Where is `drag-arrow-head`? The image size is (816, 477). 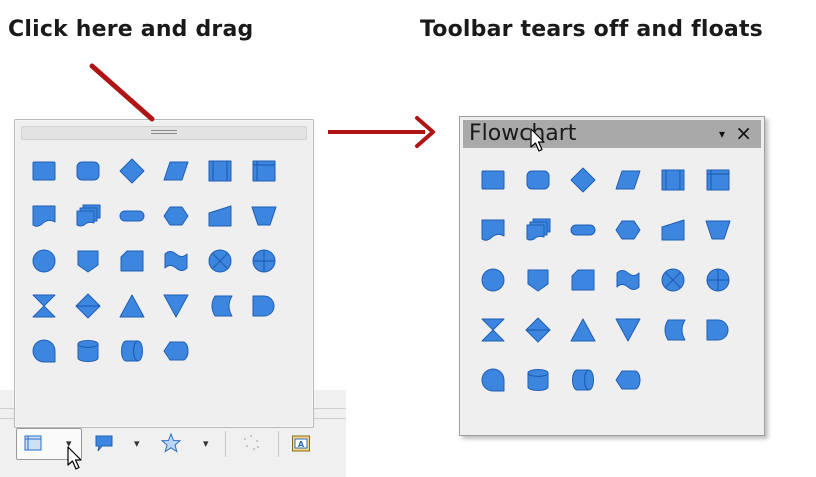
drag-arrow-head is located at coordinates (425, 132).